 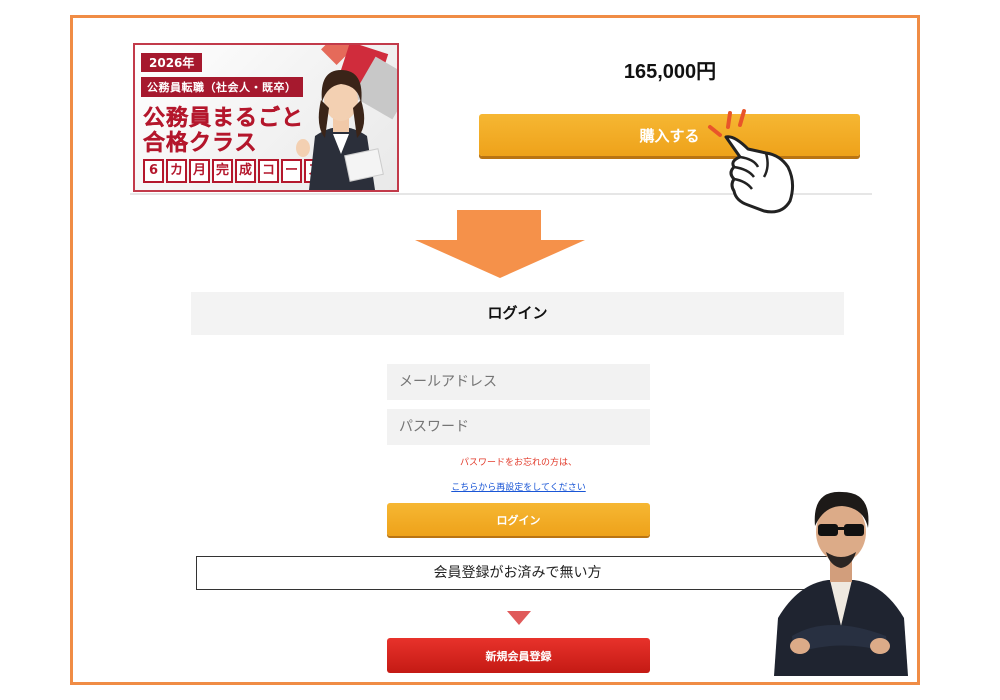 What do you see at coordinates (222, 87) in the screenshot?
I see `banner-subtitle: 公務員転職（社会人・既卒）` at bounding box center [222, 87].